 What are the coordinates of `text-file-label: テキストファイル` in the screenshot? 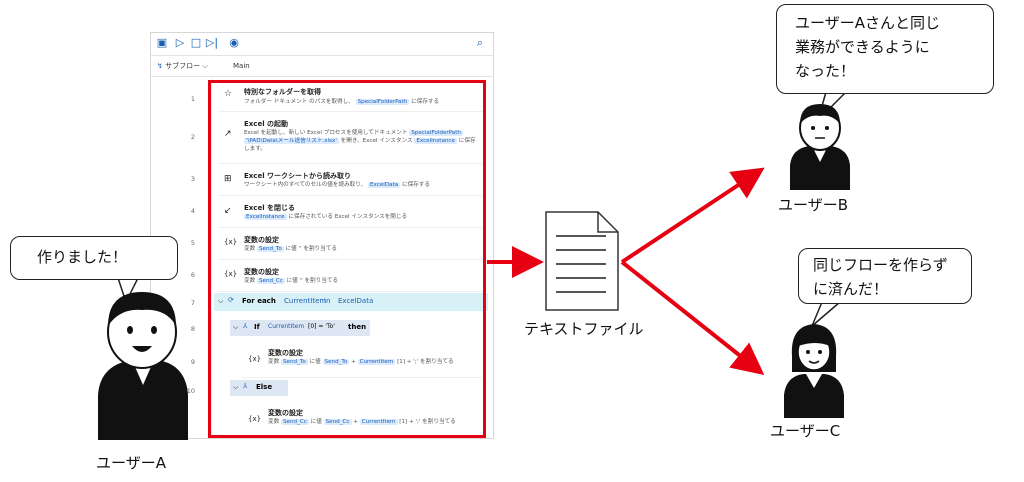 It's located at (584, 329).